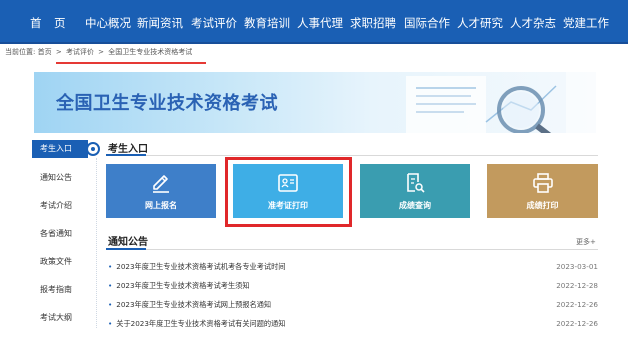 The image size is (628, 340). What do you see at coordinates (128, 242) in the screenshot?
I see `notices-title: 通知公告` at bounding box center [128, 242].